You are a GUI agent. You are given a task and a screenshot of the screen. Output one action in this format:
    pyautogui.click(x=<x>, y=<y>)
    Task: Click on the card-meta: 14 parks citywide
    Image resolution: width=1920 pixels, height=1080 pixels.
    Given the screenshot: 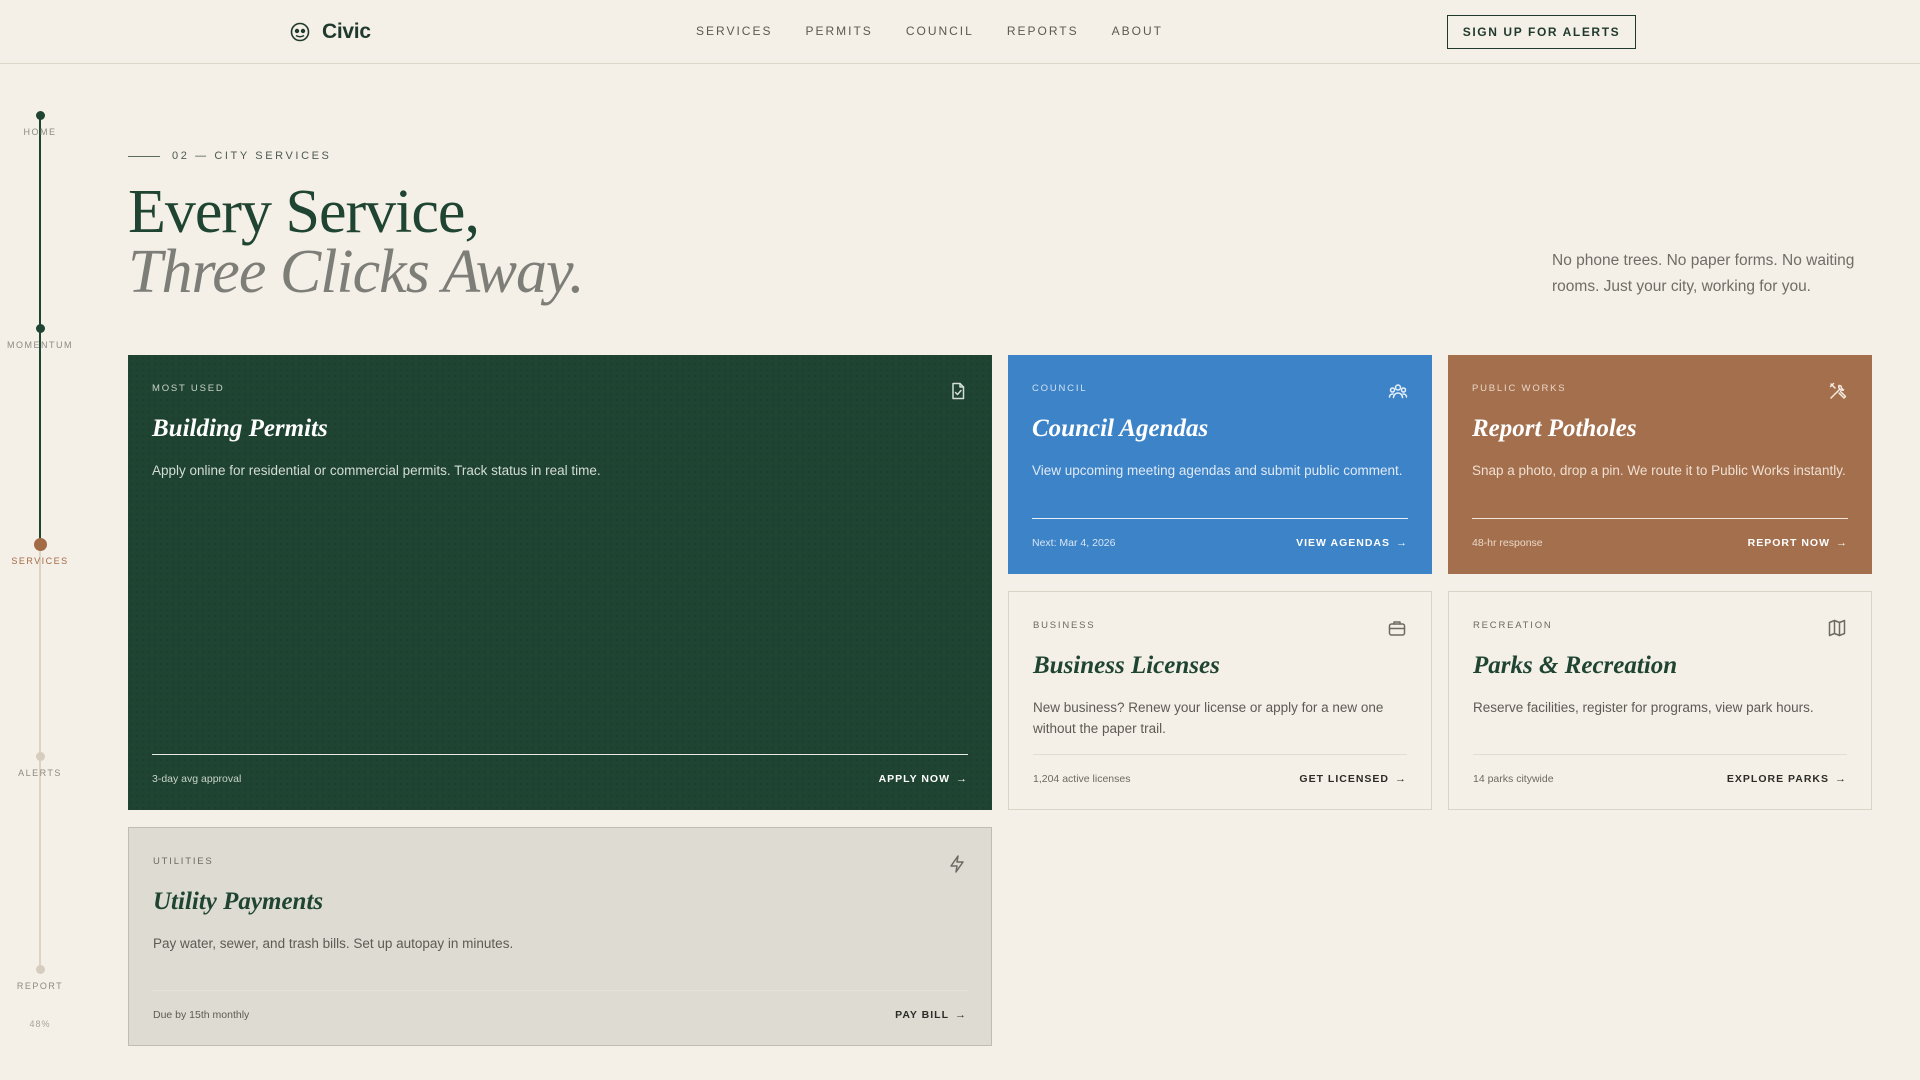 What is the action you would take?
    pyautogui.click(x=1513, y=779)
    